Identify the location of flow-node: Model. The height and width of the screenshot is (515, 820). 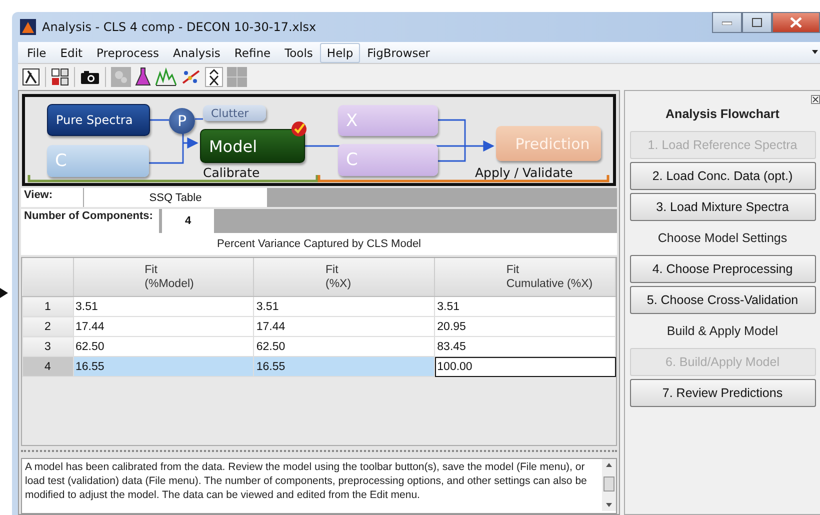
(252, 146).